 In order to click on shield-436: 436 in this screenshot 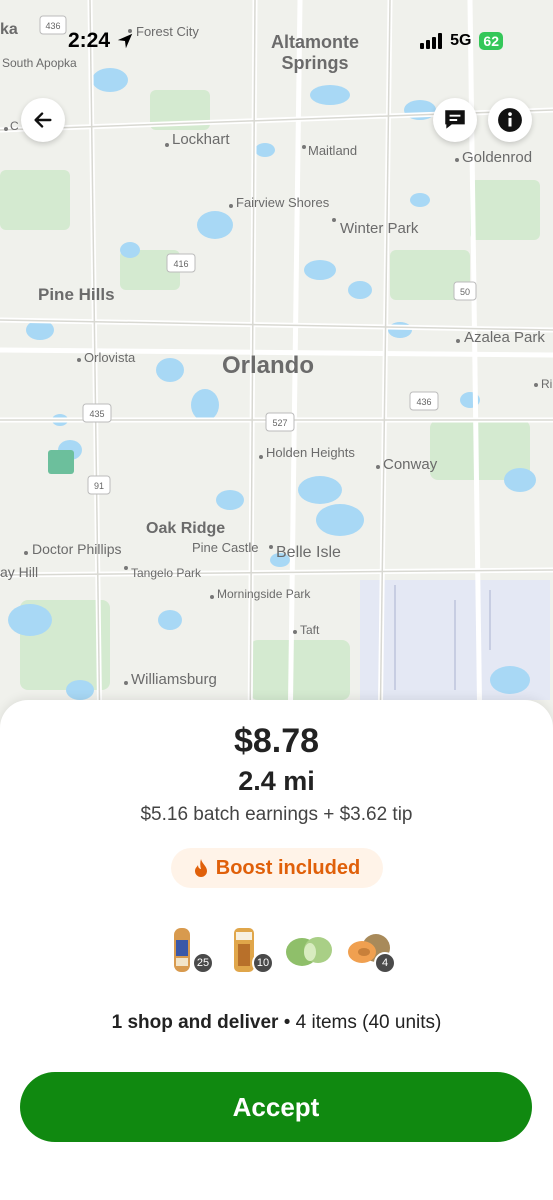, I will do `click(423, 402)`.